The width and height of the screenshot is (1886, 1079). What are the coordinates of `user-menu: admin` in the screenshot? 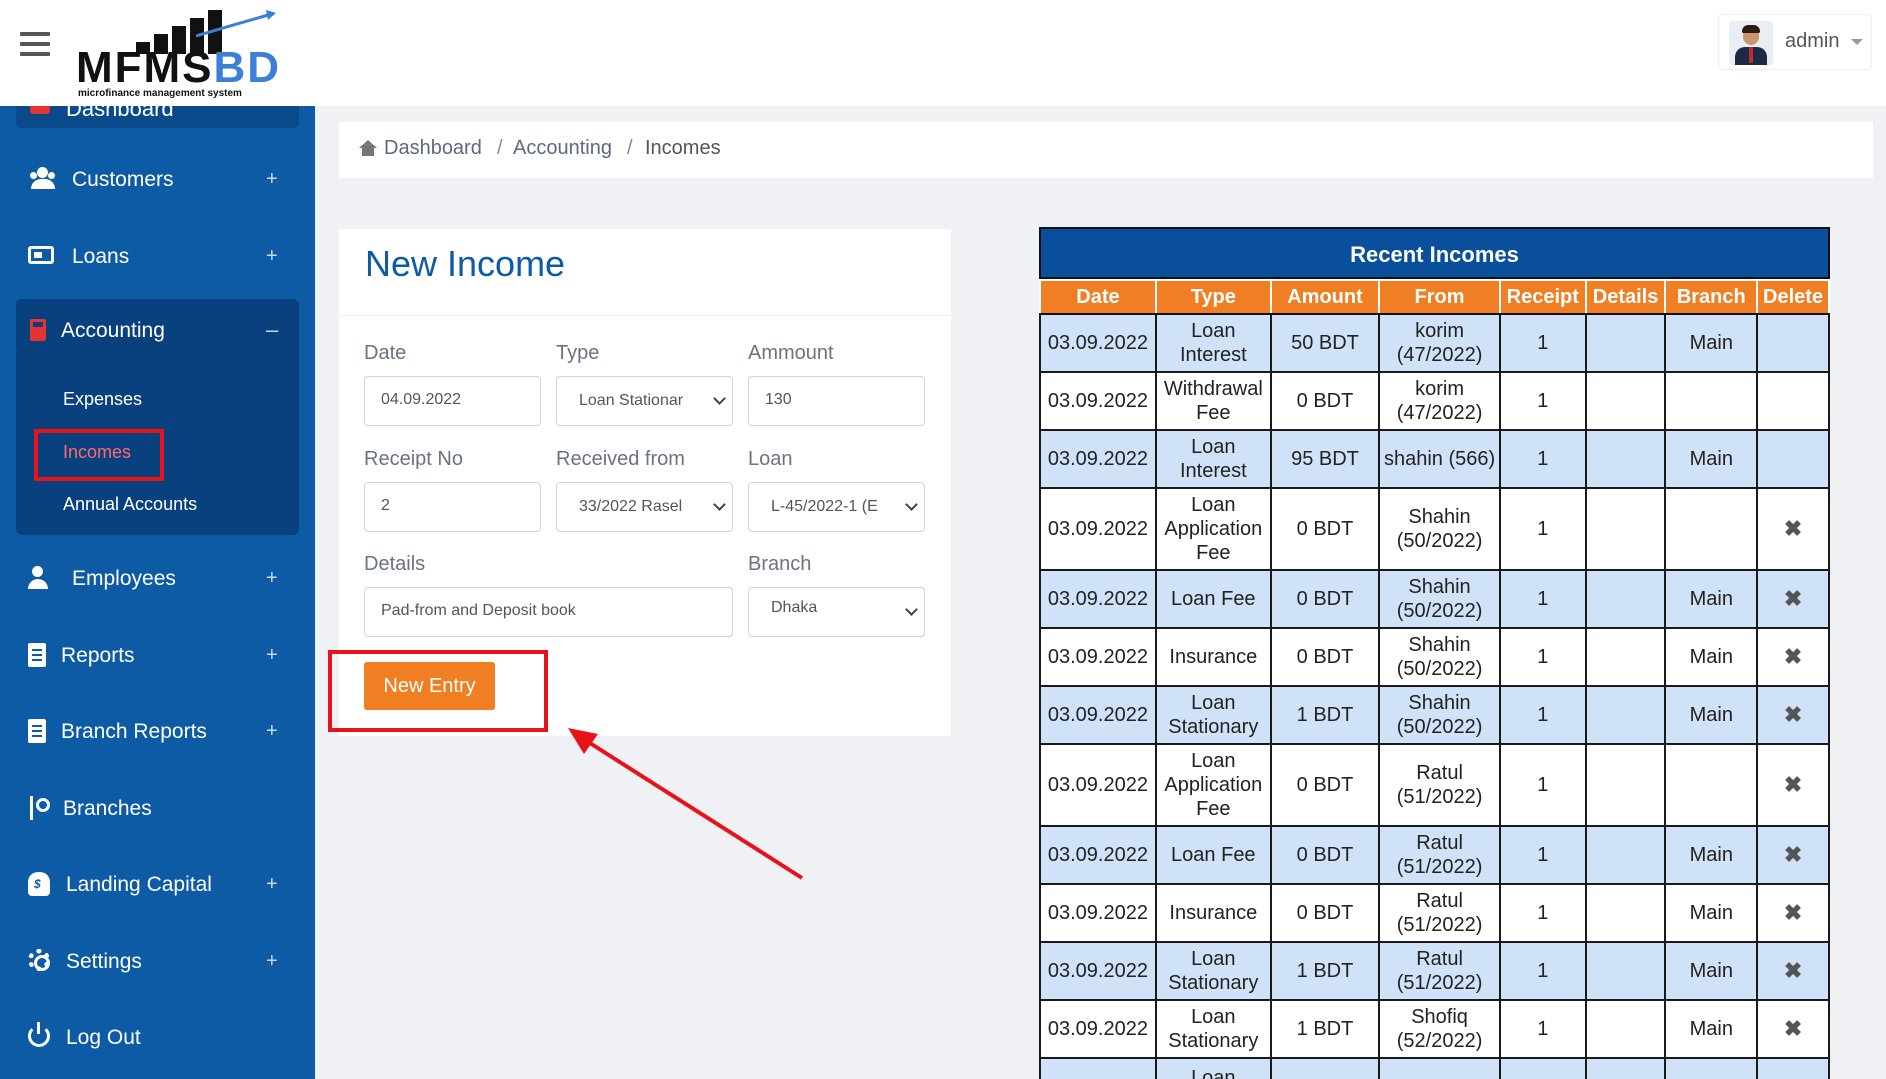 It's located at (1795, 42).